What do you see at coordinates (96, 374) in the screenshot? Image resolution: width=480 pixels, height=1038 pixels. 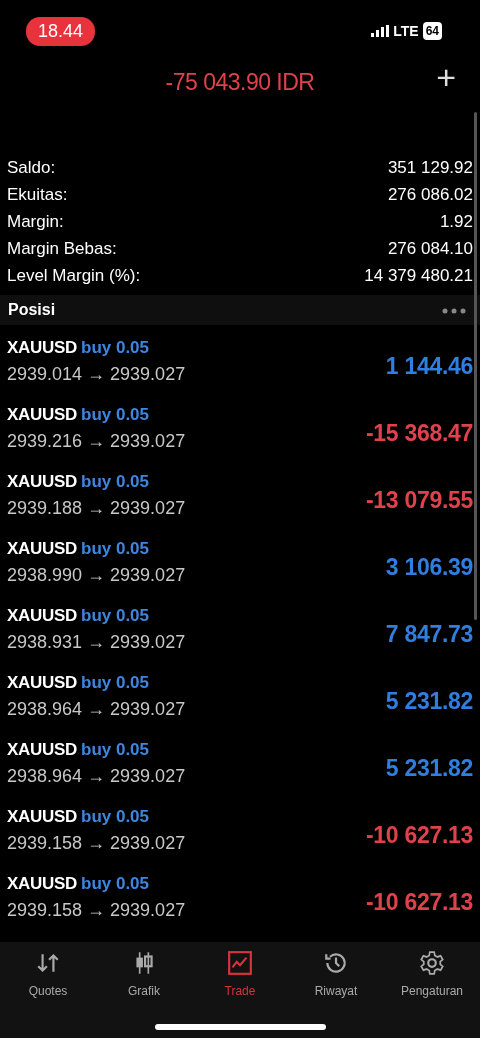 I see `position-prices: 2939.014 → 2939.027` at bounding box center [96, 374].